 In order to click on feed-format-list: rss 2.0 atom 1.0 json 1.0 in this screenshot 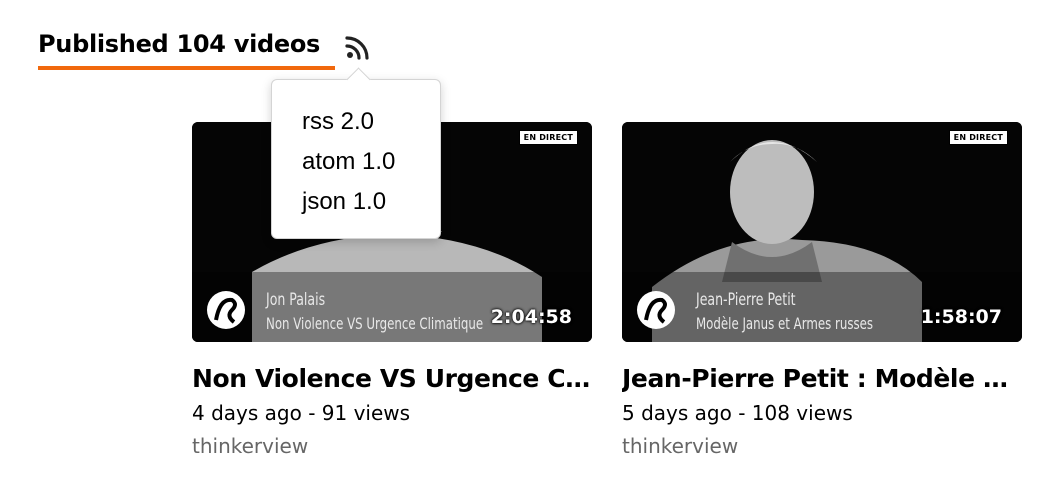, I will do `click(356, 151)`.